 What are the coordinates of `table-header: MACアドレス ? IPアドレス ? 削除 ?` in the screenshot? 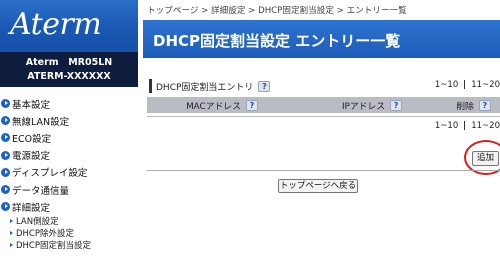 It's located at (323, 105).